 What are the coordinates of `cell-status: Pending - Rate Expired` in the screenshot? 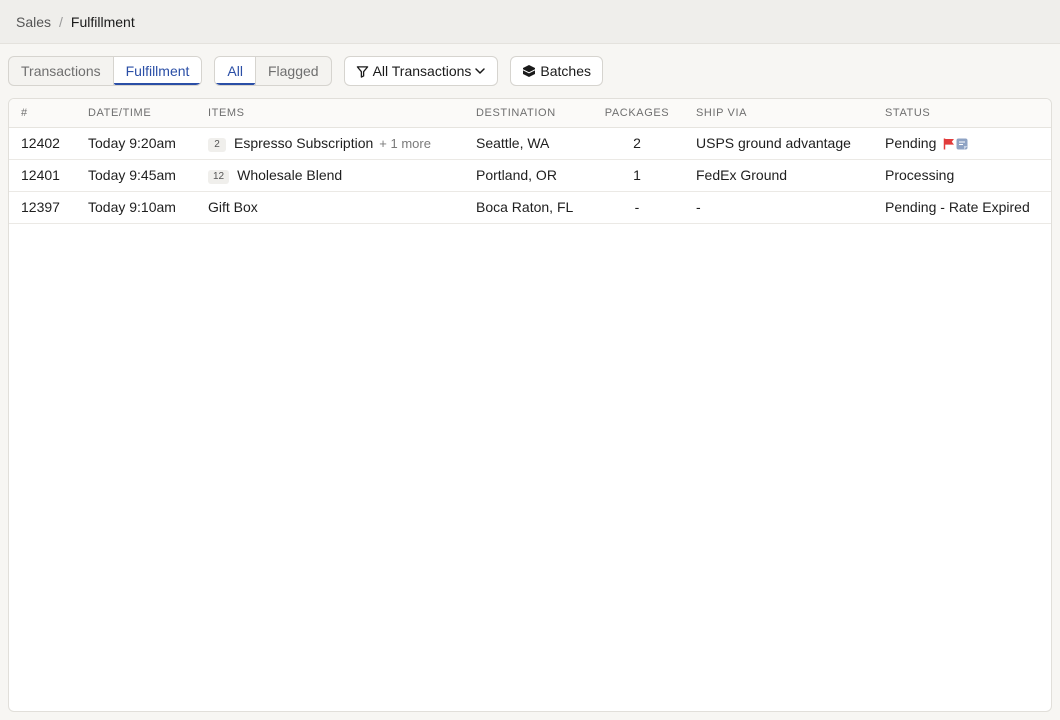 It's located at (962, 207).